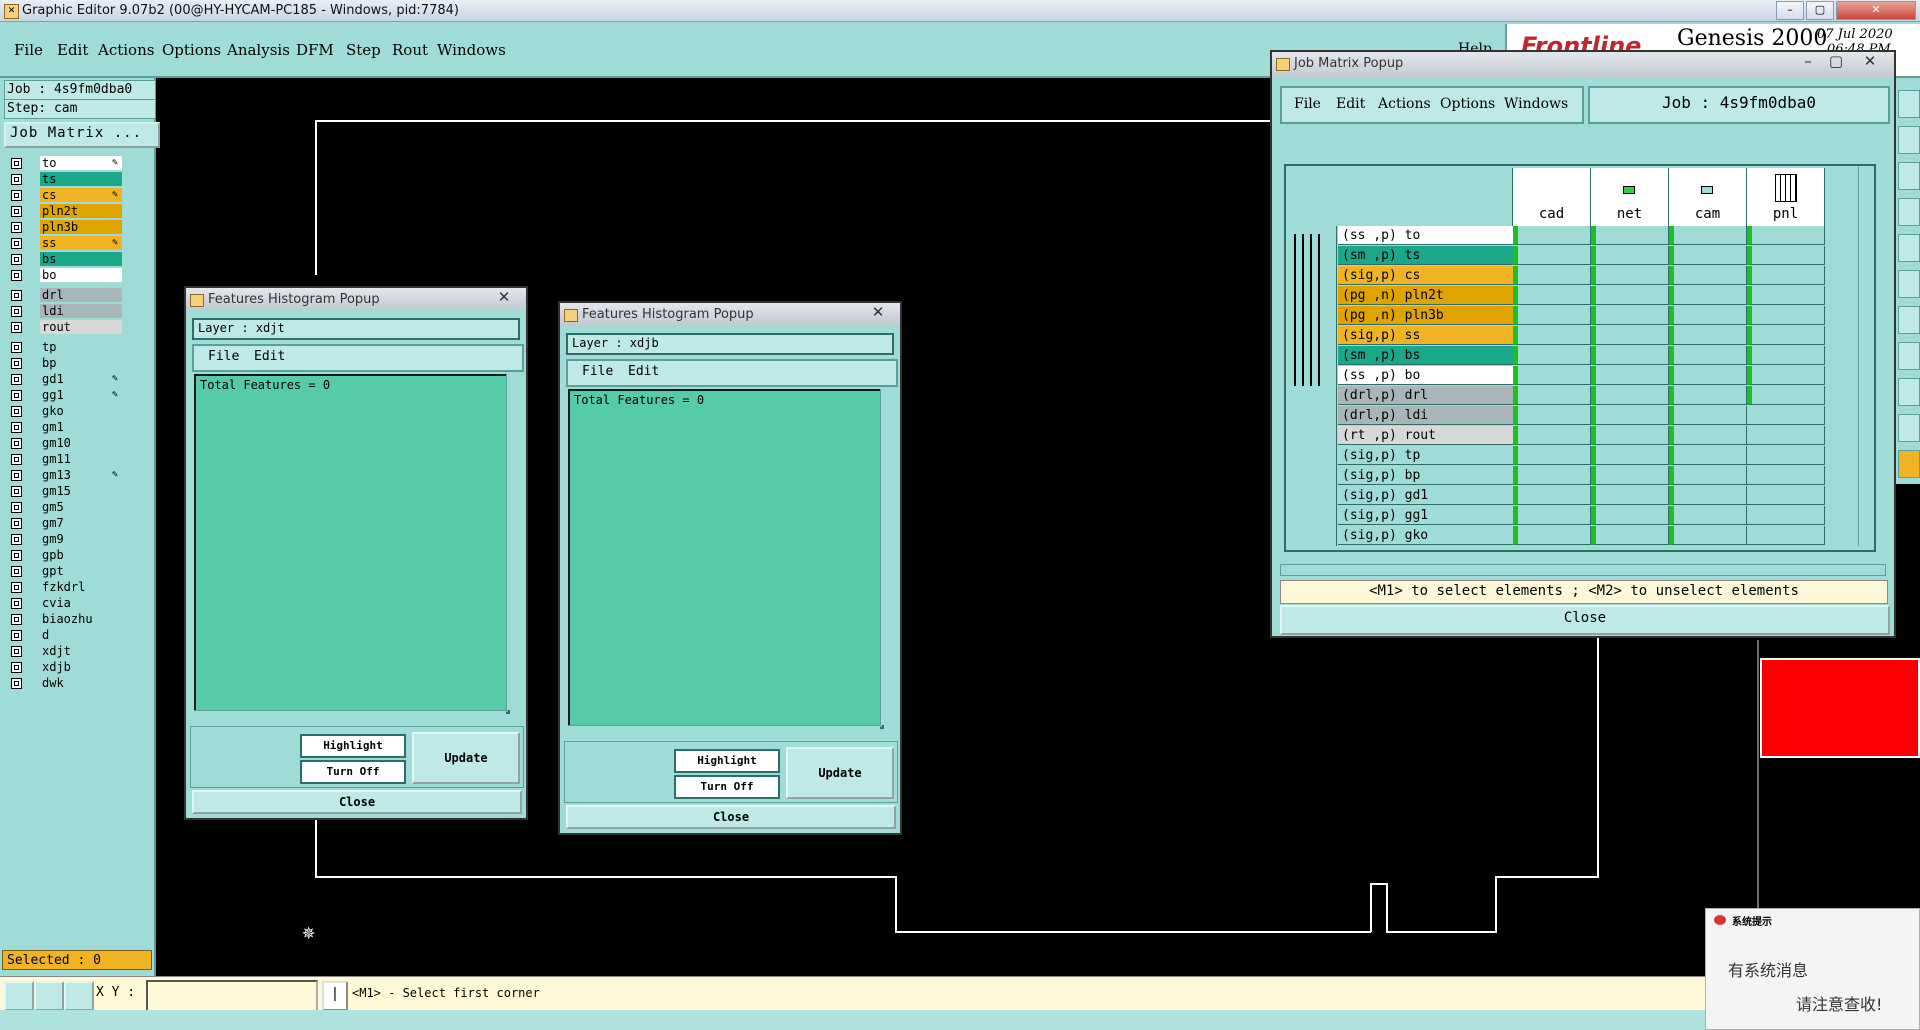 The image size is (1920, 1030). I want to click on layer-name: d, so click(81, 635).